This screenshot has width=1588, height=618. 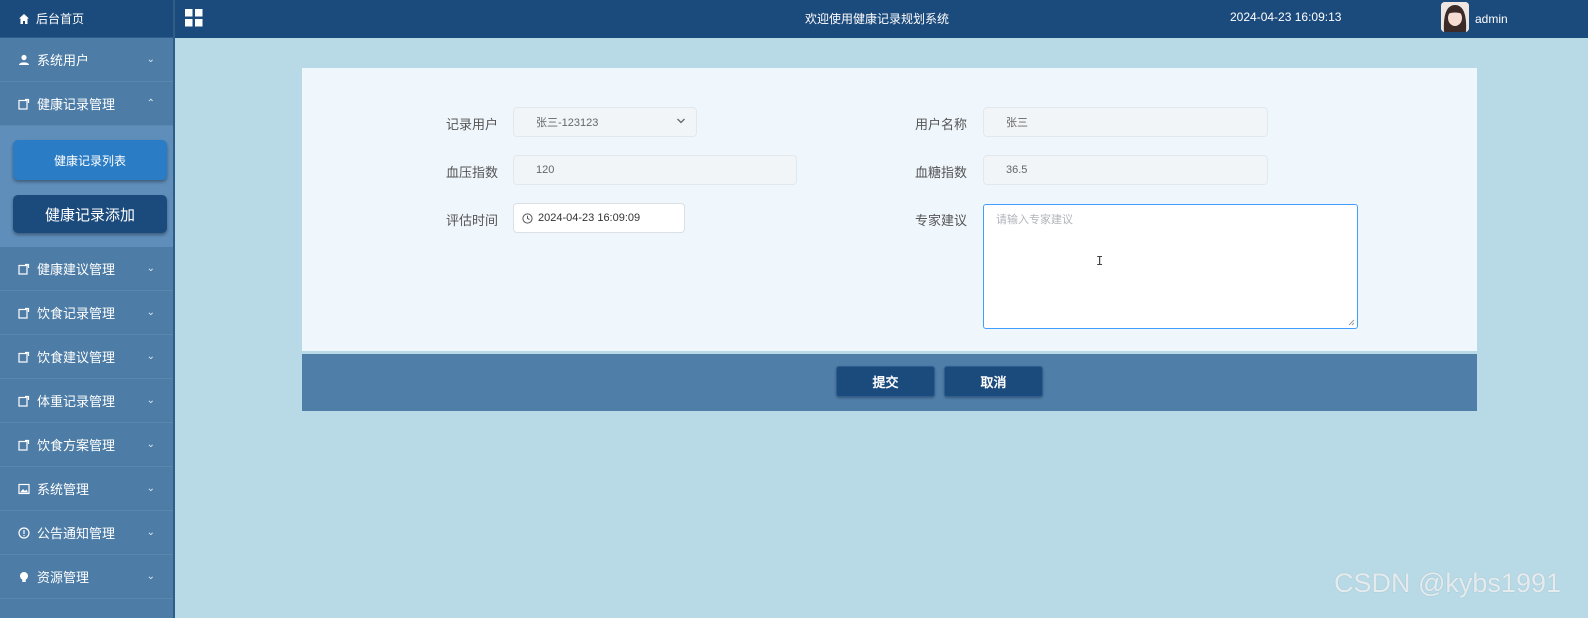 What do you see at coordinates (76, 534) in the screenshot?
I see `sidebar-item-label: 公告通知管理` at bounding box center [76, 534].